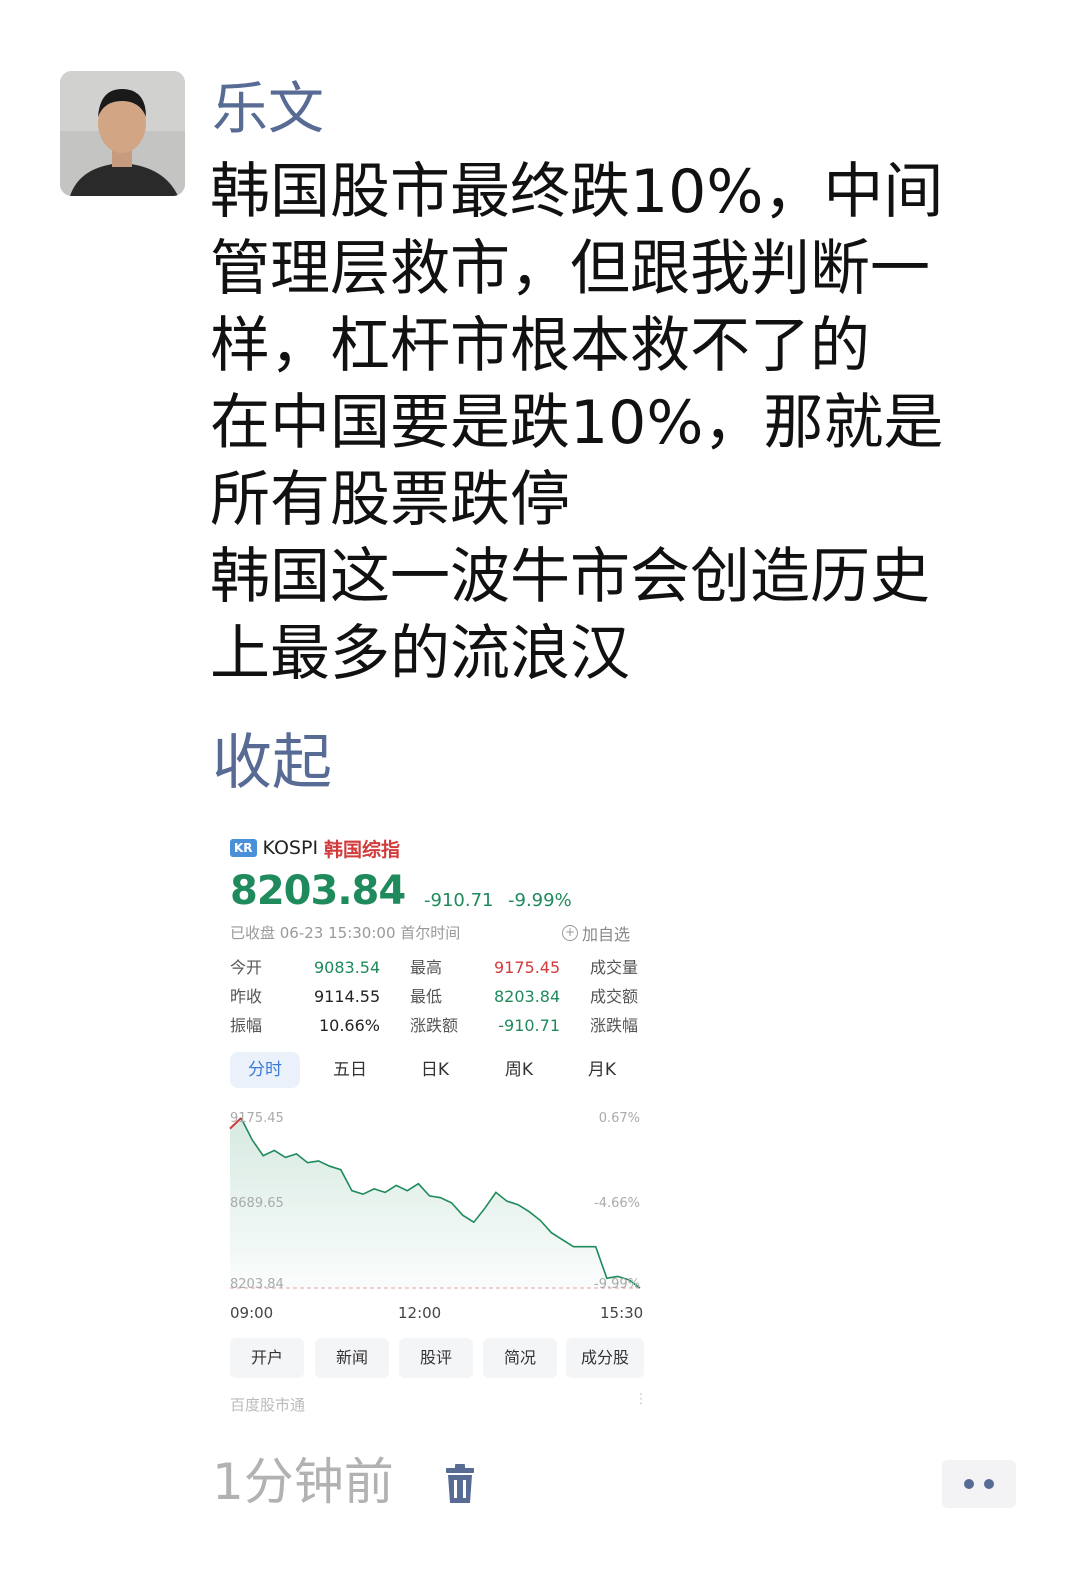 This screenshot has height=1578, width=1084. Describe the element at coordinates (420, 1313) in the screenshot. I see `x-tick-label: 12:00` at that location.